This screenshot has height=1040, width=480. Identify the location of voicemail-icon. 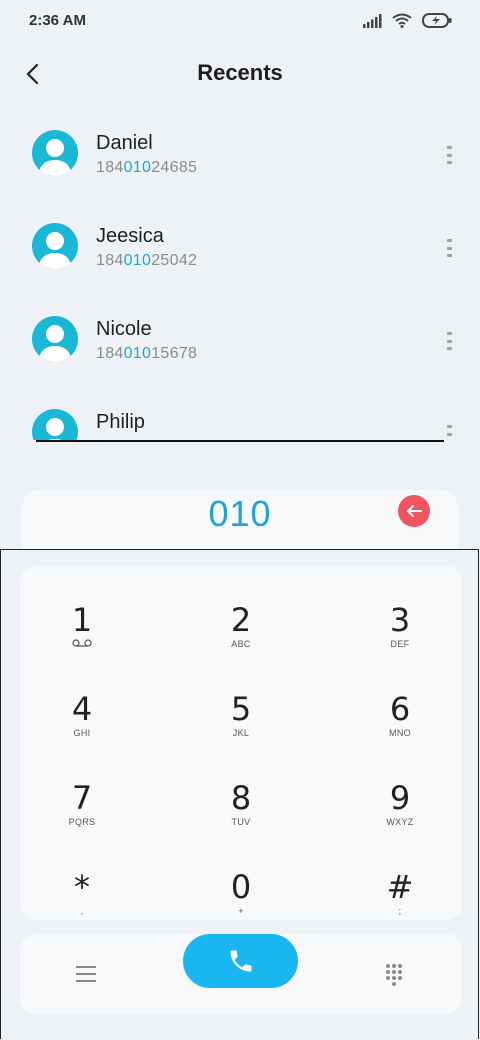
(82, 644).